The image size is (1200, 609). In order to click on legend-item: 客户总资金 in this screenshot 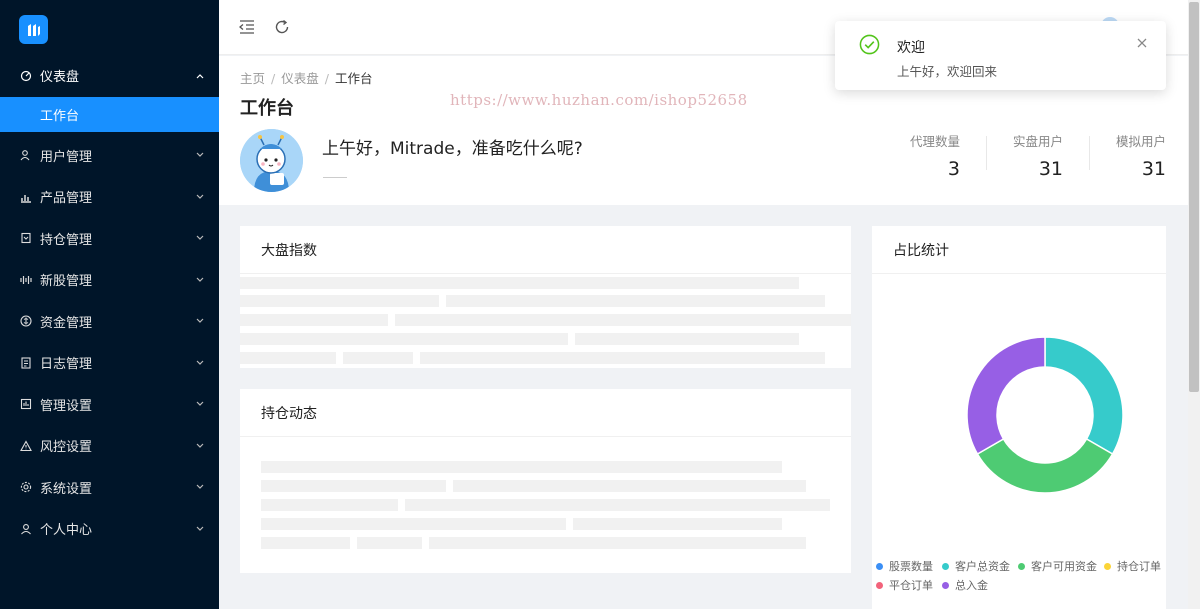, I will do `click(976, 566)`.